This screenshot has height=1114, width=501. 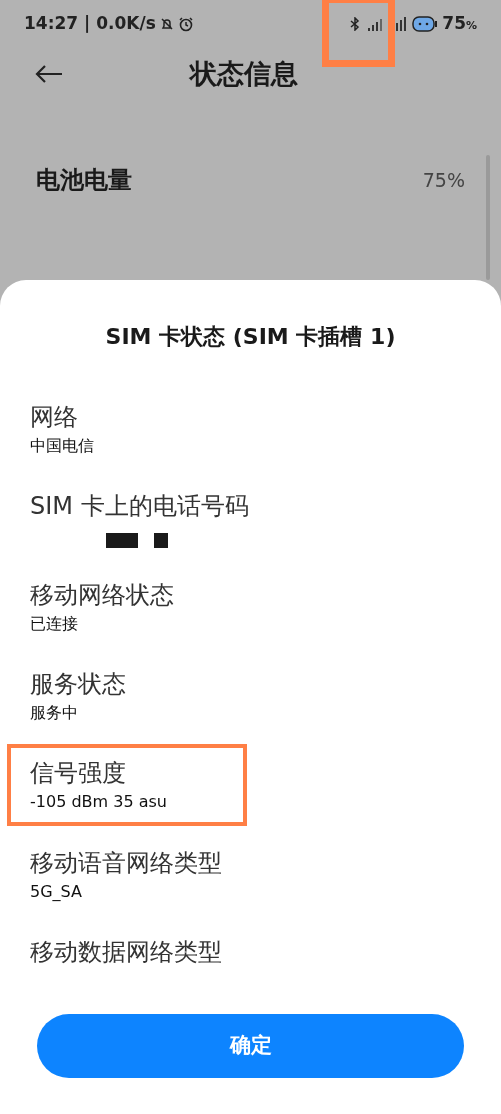 What do you see at coordinates (126, 951) in the screenshot?
I see `item-label: 移动数据网络类型` at bounding box center [126, 951].